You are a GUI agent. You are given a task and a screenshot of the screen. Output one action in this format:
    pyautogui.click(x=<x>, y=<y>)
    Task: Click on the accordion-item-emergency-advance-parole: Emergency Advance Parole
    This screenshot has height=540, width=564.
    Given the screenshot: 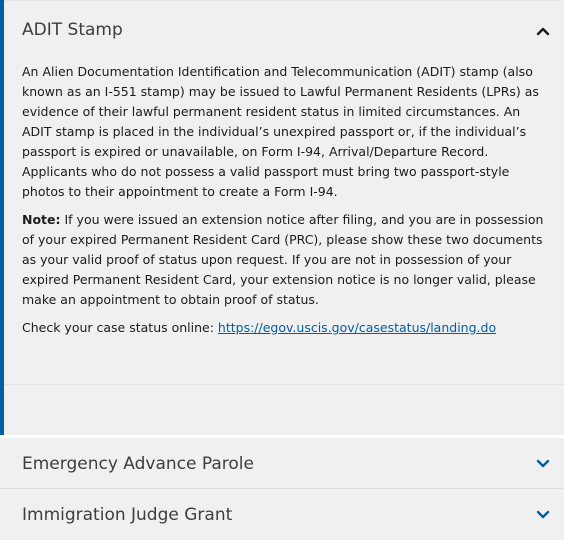 What is the action you would take?
    pyautogui.click(x=282, y=463)
    